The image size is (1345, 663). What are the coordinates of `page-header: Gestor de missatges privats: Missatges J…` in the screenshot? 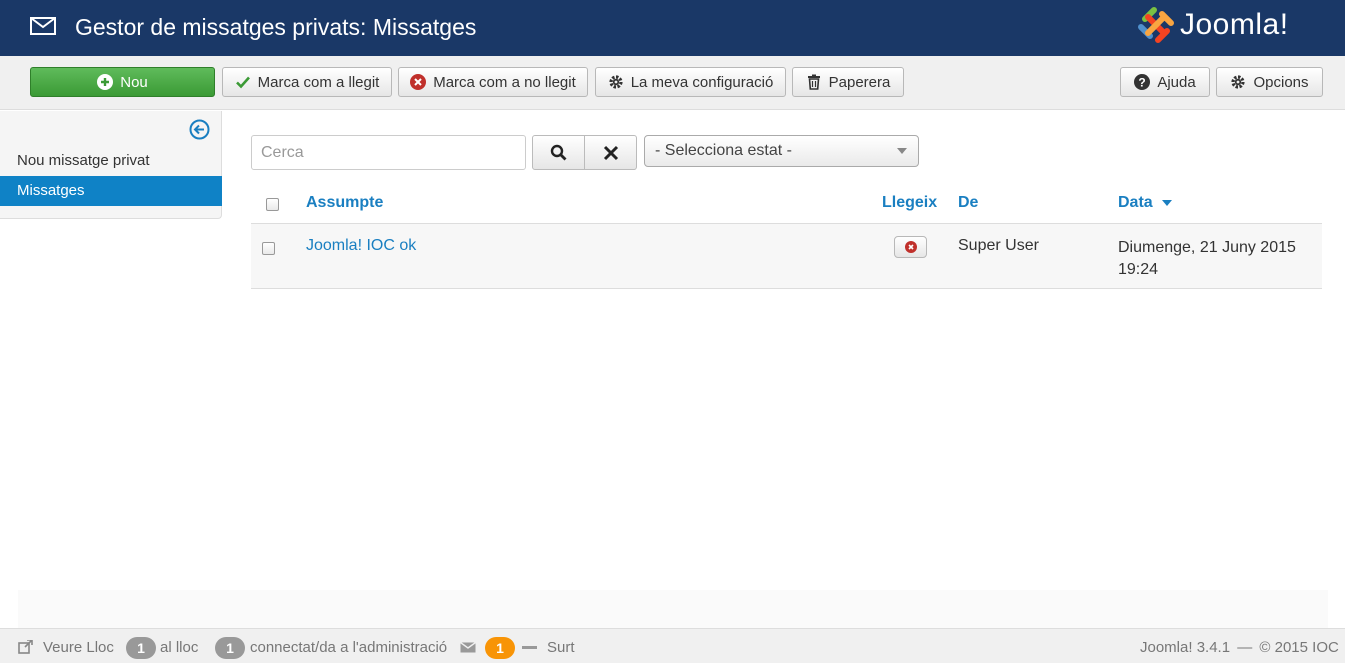 It's located at (672, 28).